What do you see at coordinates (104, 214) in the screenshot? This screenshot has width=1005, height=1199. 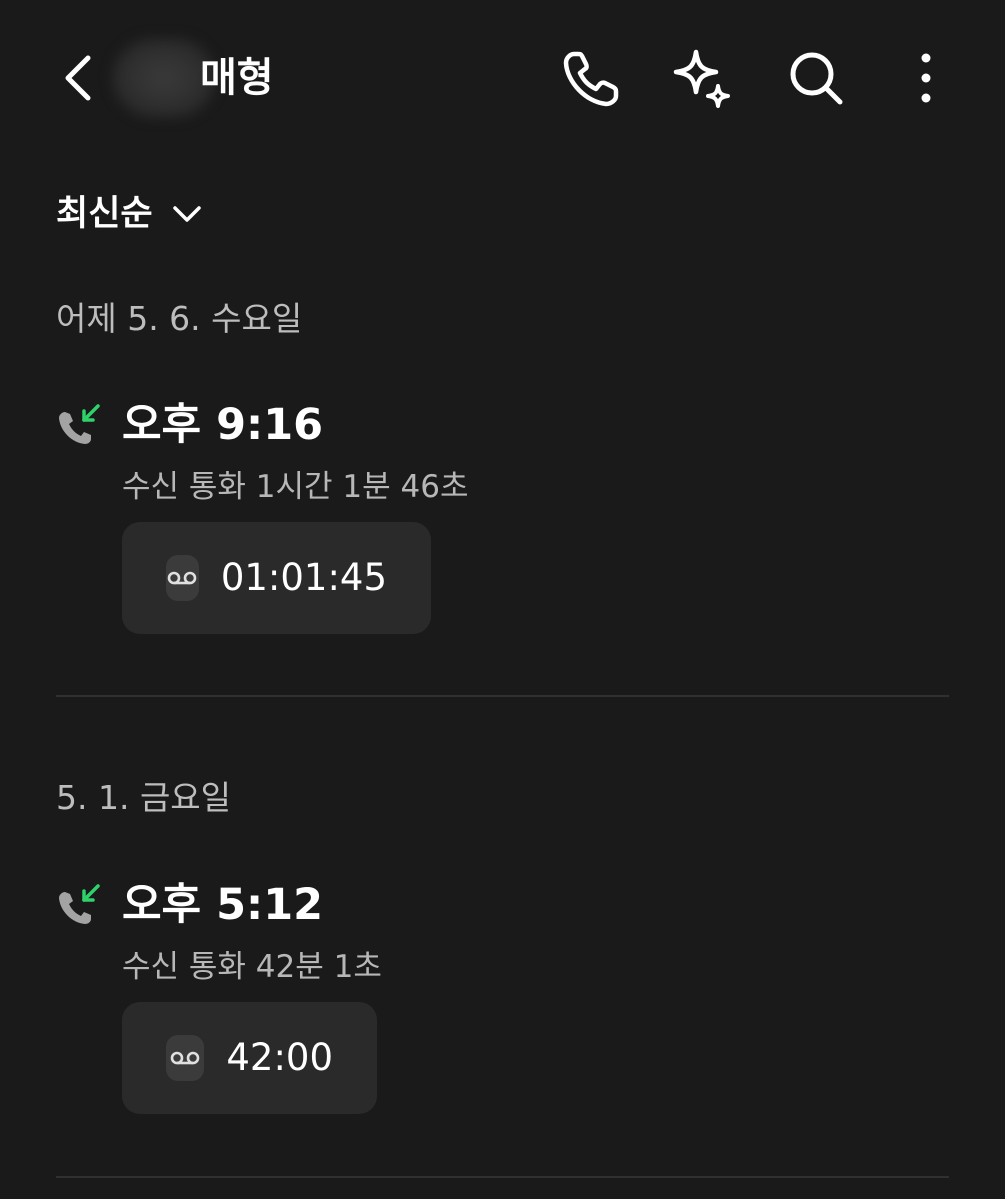 I see `sort-label: 최신순` at bounding box center [104, 214].